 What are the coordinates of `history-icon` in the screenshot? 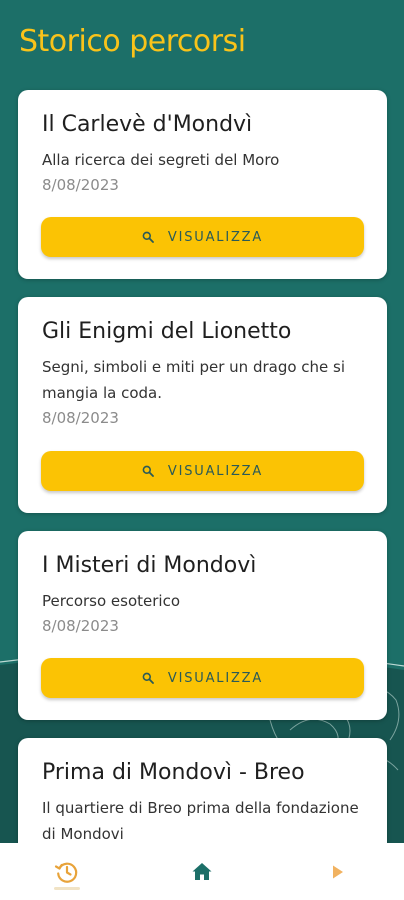 It's located at (66, 872).